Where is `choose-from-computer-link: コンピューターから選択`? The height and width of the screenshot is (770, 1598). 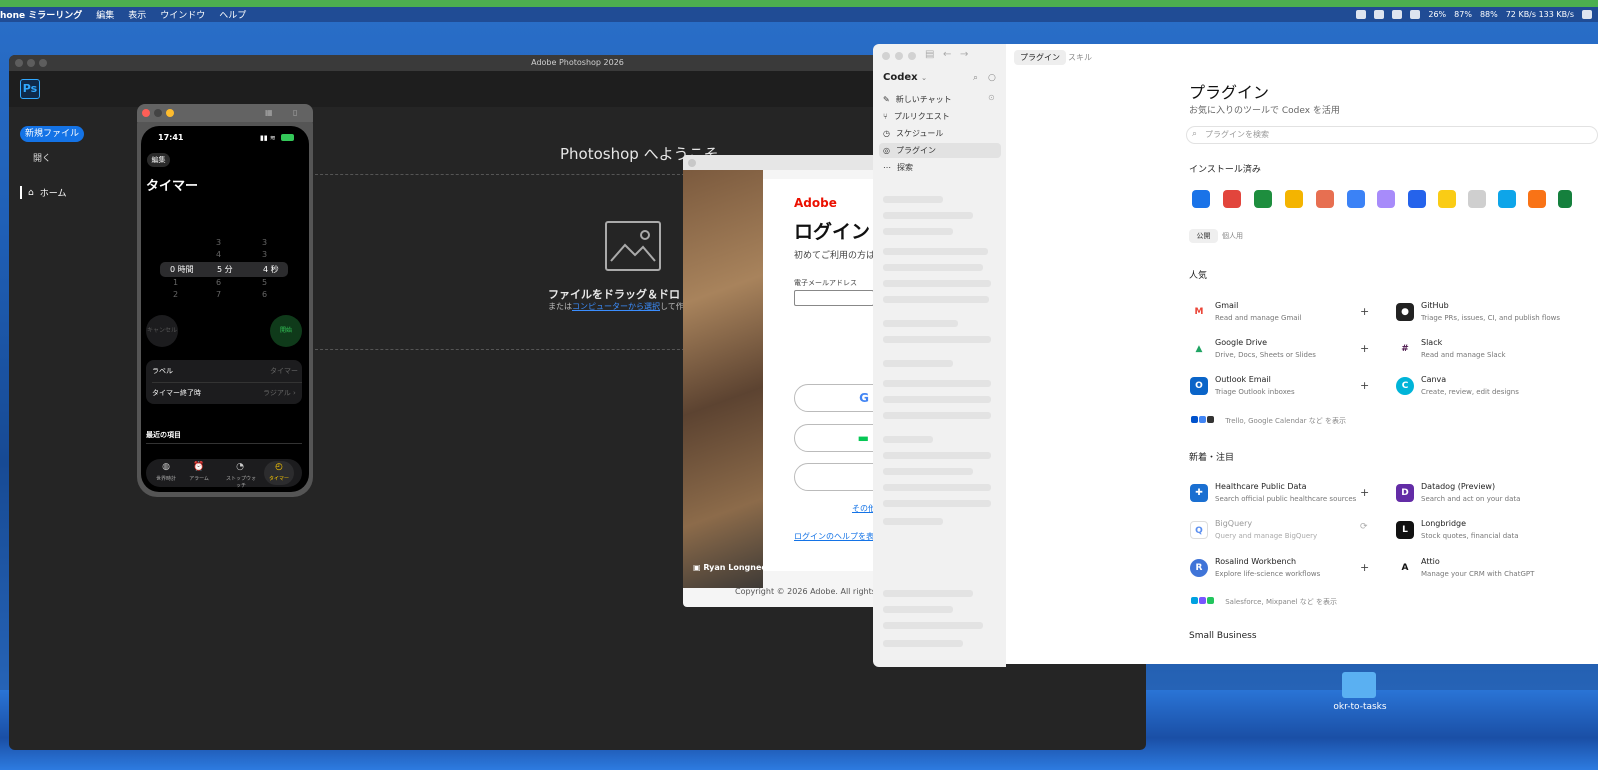
choose-from-computer-link: コンピューターから選択 is located at coordinates (616, 306).